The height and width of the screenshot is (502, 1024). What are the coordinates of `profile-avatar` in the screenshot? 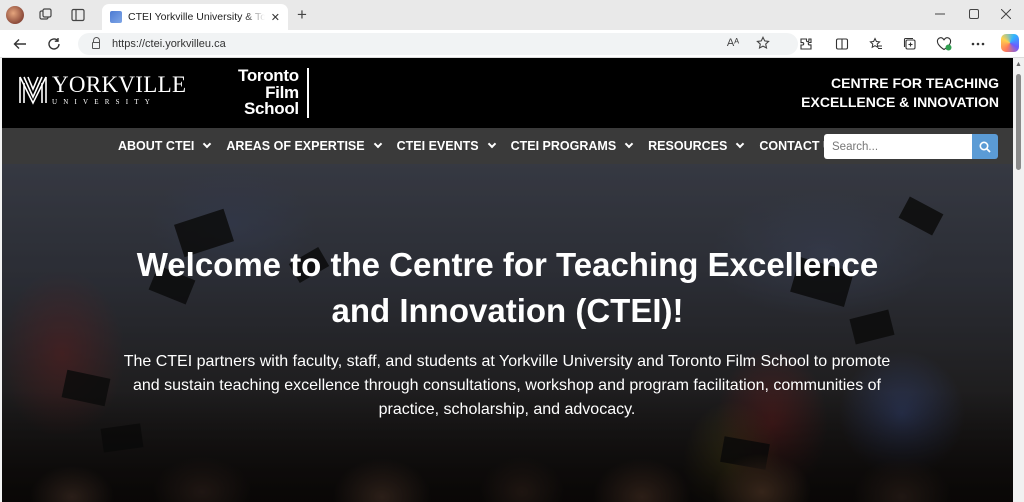 It's located at (15, 15).